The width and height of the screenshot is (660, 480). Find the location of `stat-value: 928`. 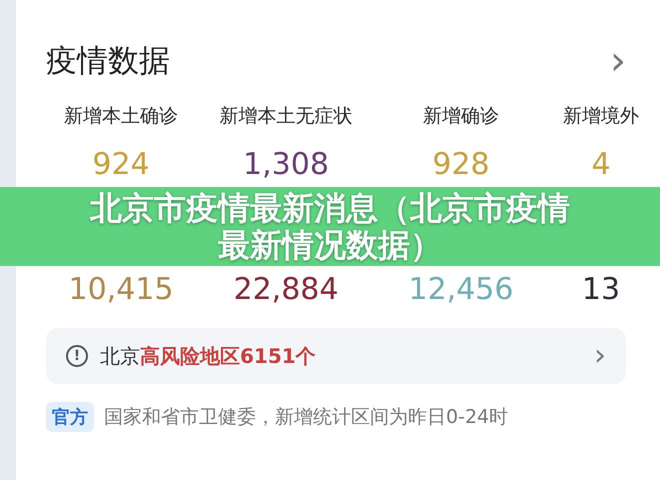

stat-value: 928 is located at coordinates (461, 164).